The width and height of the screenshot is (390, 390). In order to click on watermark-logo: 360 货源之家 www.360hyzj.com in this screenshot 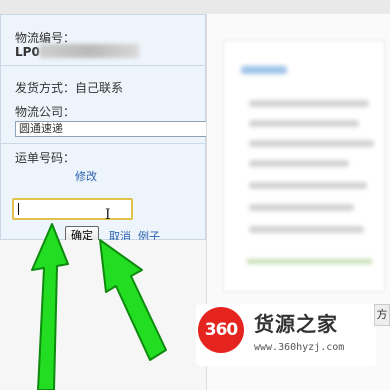, I will do `click(286, 335)`.